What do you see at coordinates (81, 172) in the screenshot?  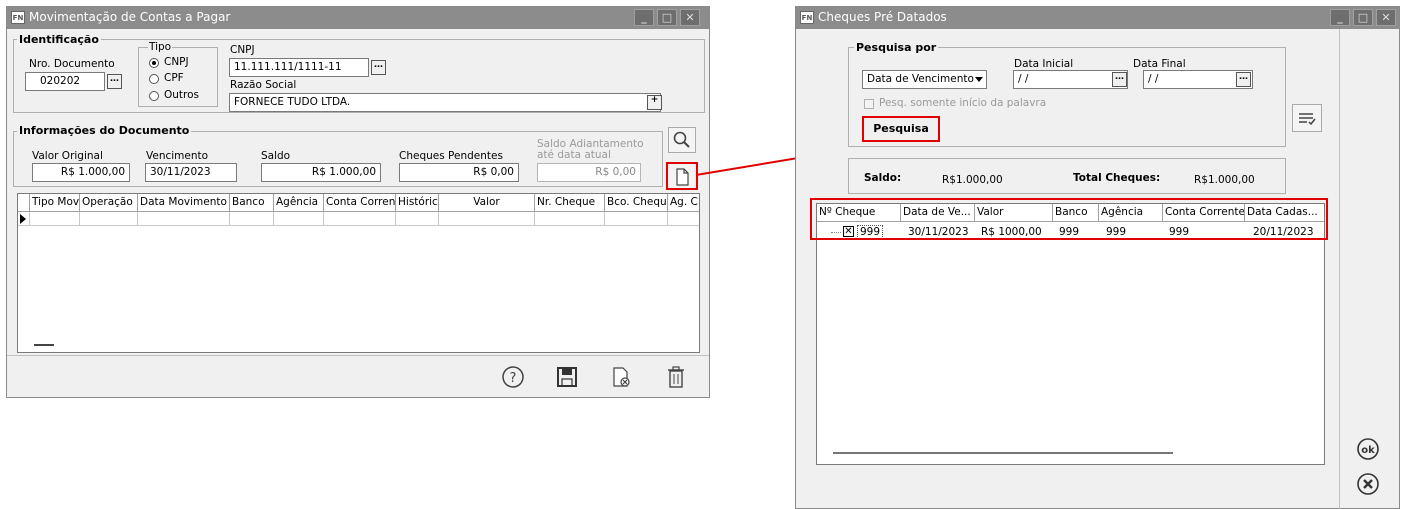 I see `valor-original-input: R$ 1.000,00` at bounding box center [81, 172].